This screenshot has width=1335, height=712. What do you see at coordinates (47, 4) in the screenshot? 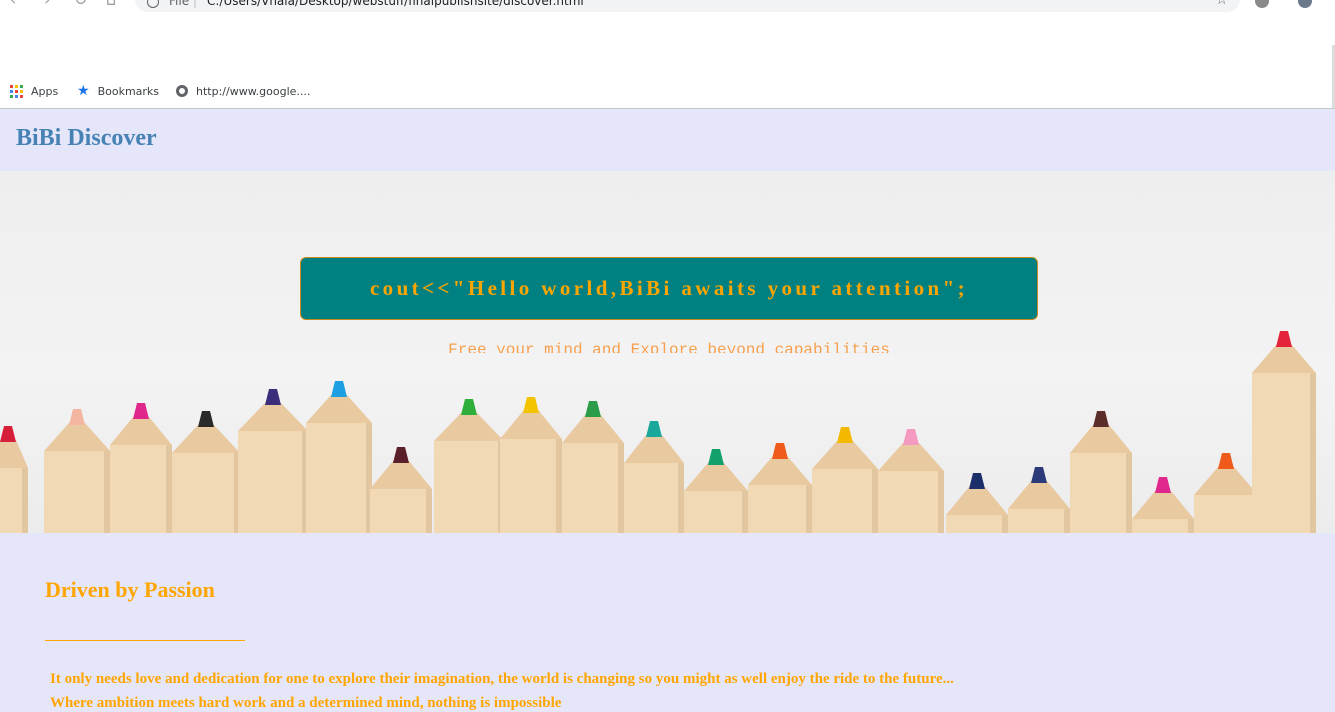
I see `forward-icon: ›` at bounding box center [47, 4].